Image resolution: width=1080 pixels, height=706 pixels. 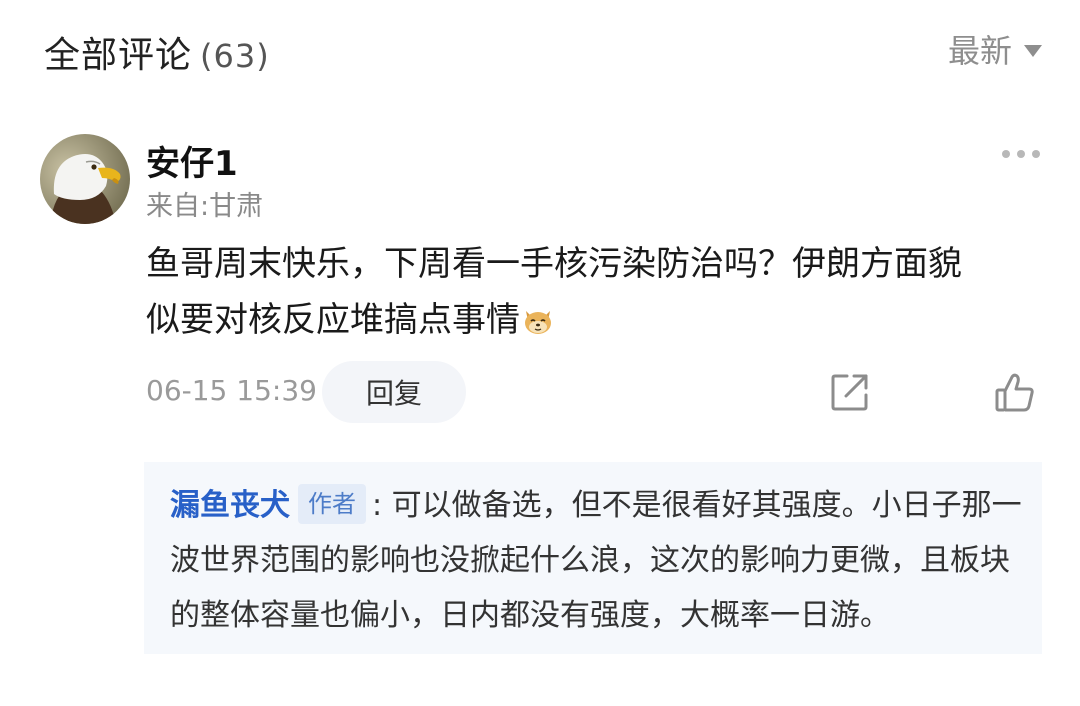 I want to click on comment-text-line: 鱼哥周末快乐，下周看一手核污染防治吗？伊朗方面貌, so click(x=554, y=264).